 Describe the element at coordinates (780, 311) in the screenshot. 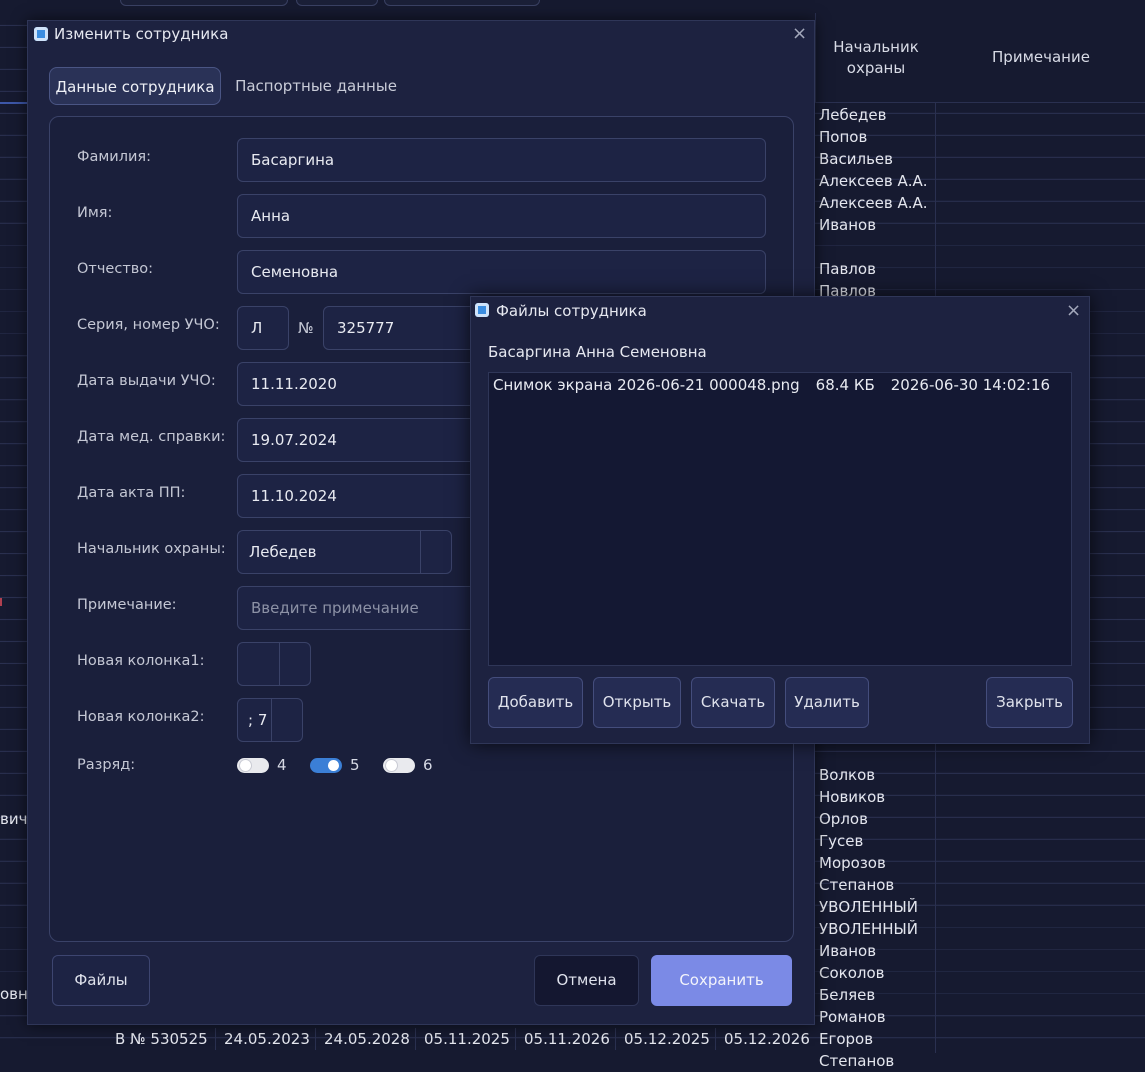

I see `dialog-titlebar: Файлы сотрудника ×` at that location.